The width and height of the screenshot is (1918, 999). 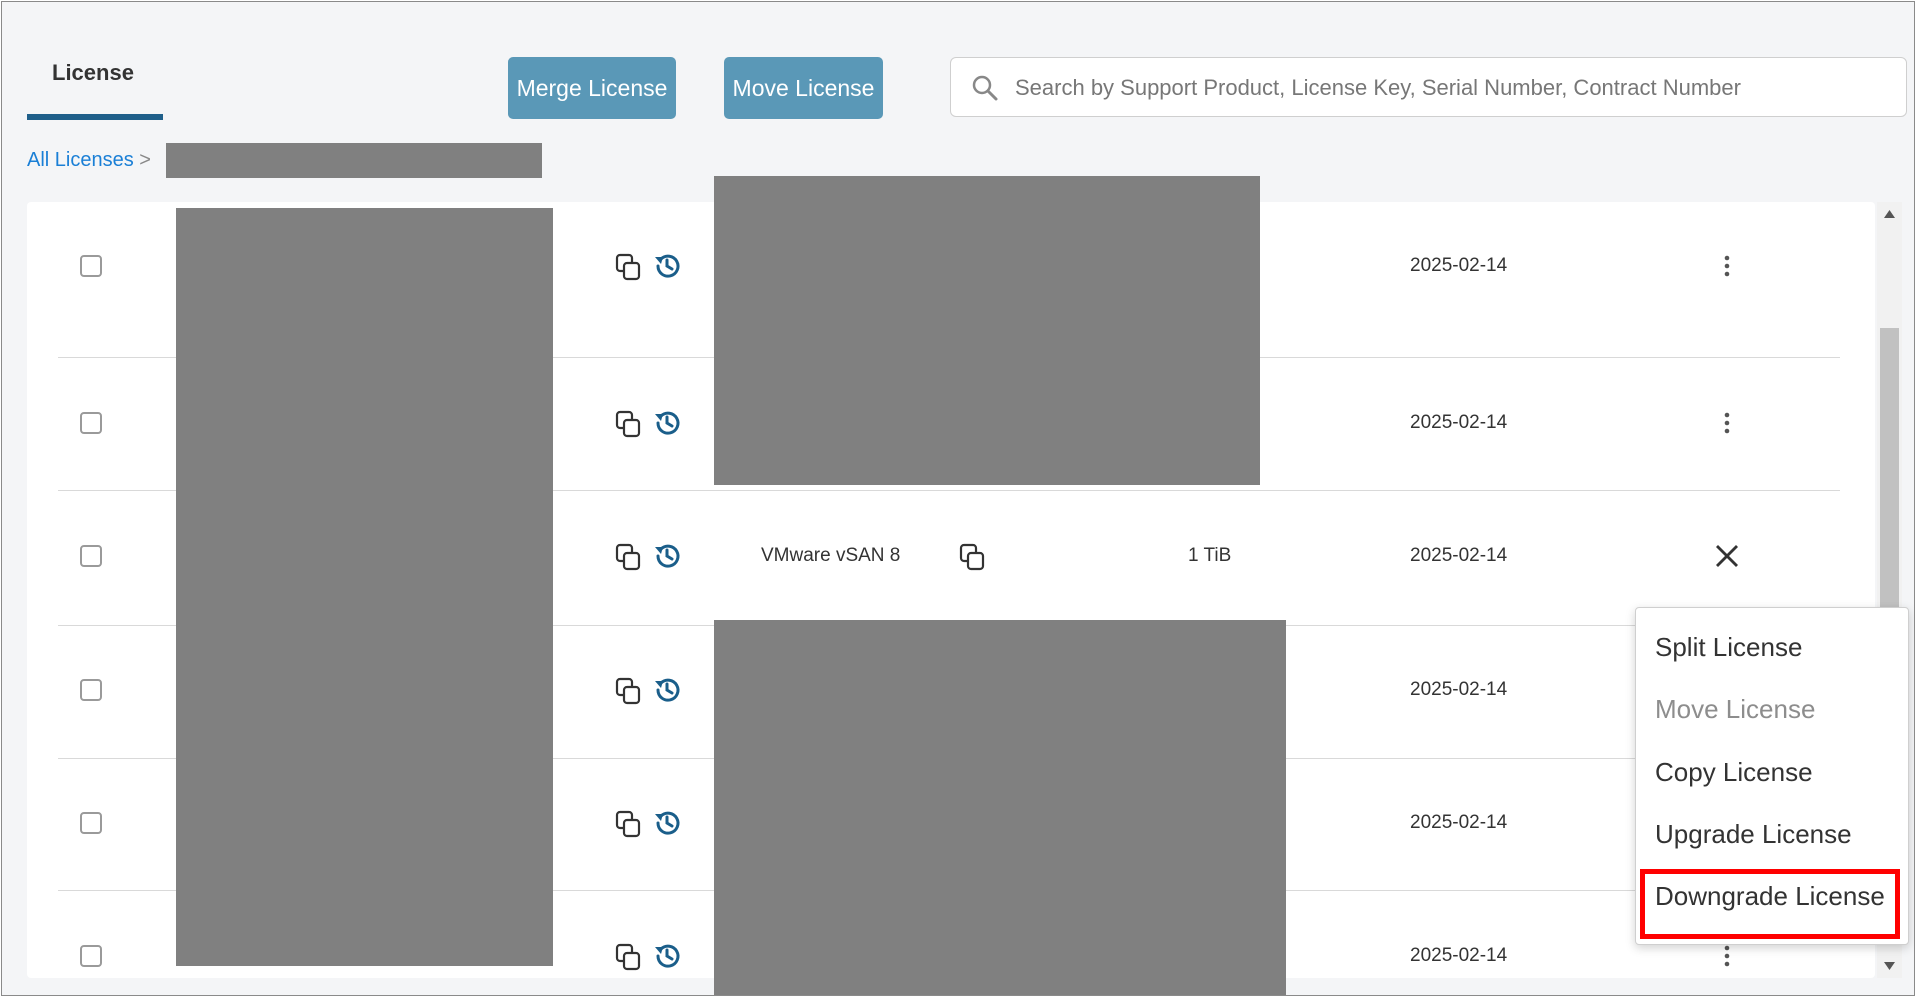 What do you see at coordinates (803, 88) in the screenshot?
I see `move-license-button: Move License` at bounding box center [803, 88].